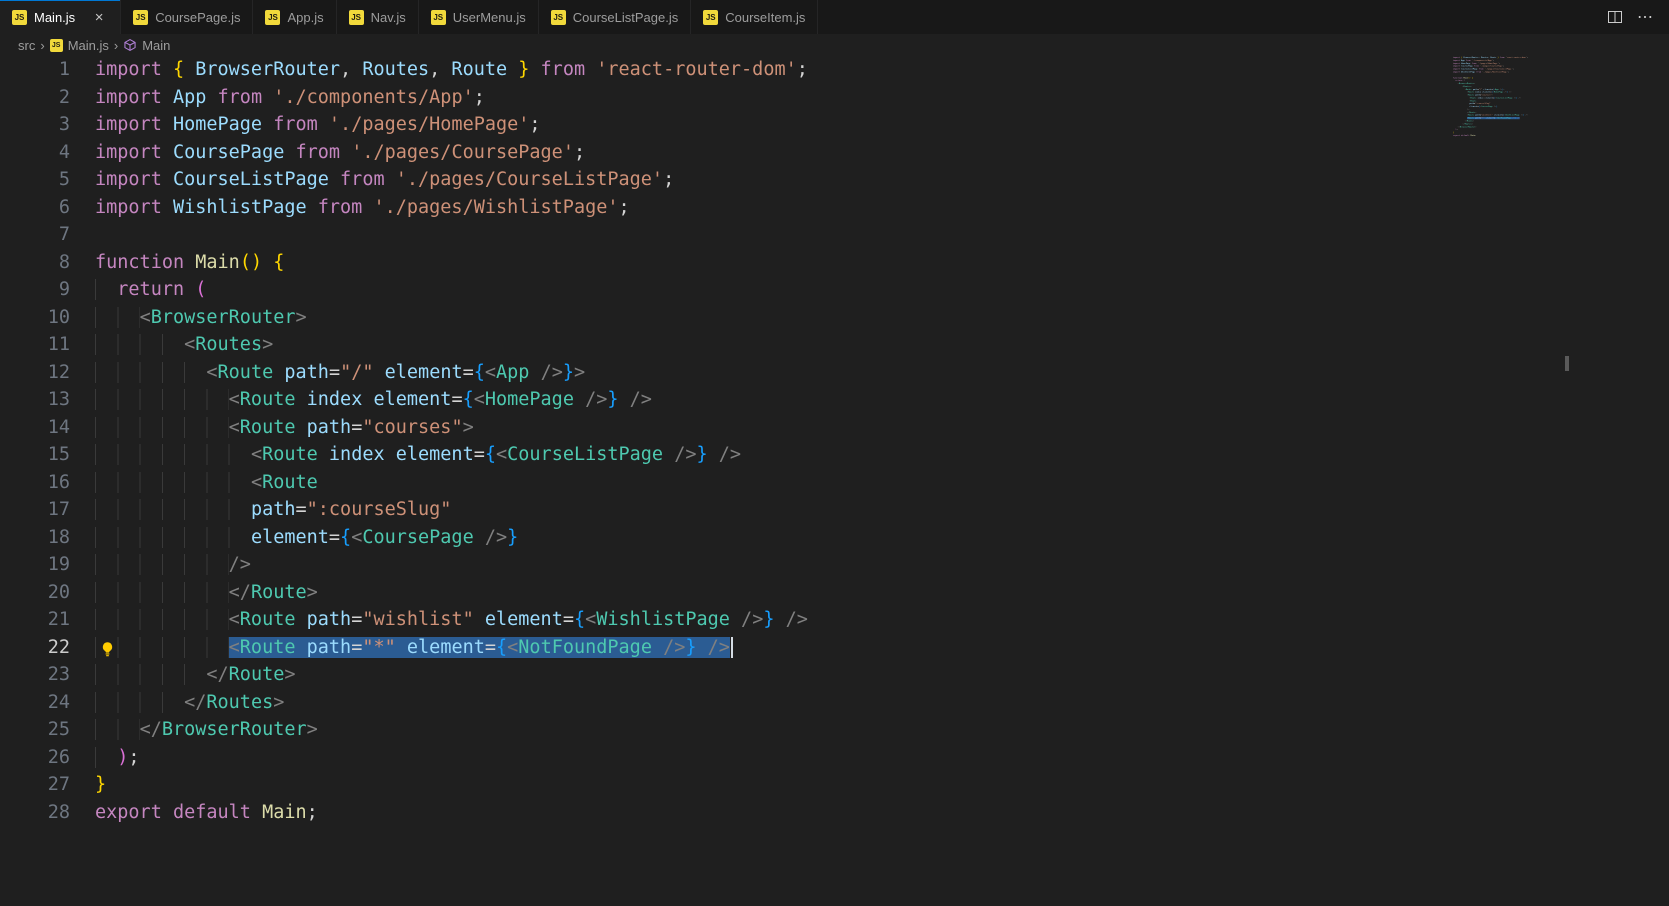 Image resolution: width=1669 pixels, height=906 pixels. What do you see at coordinates (35, 345) in the screenshot?
I see `line-number: 11` at bounding box center [35, 345].